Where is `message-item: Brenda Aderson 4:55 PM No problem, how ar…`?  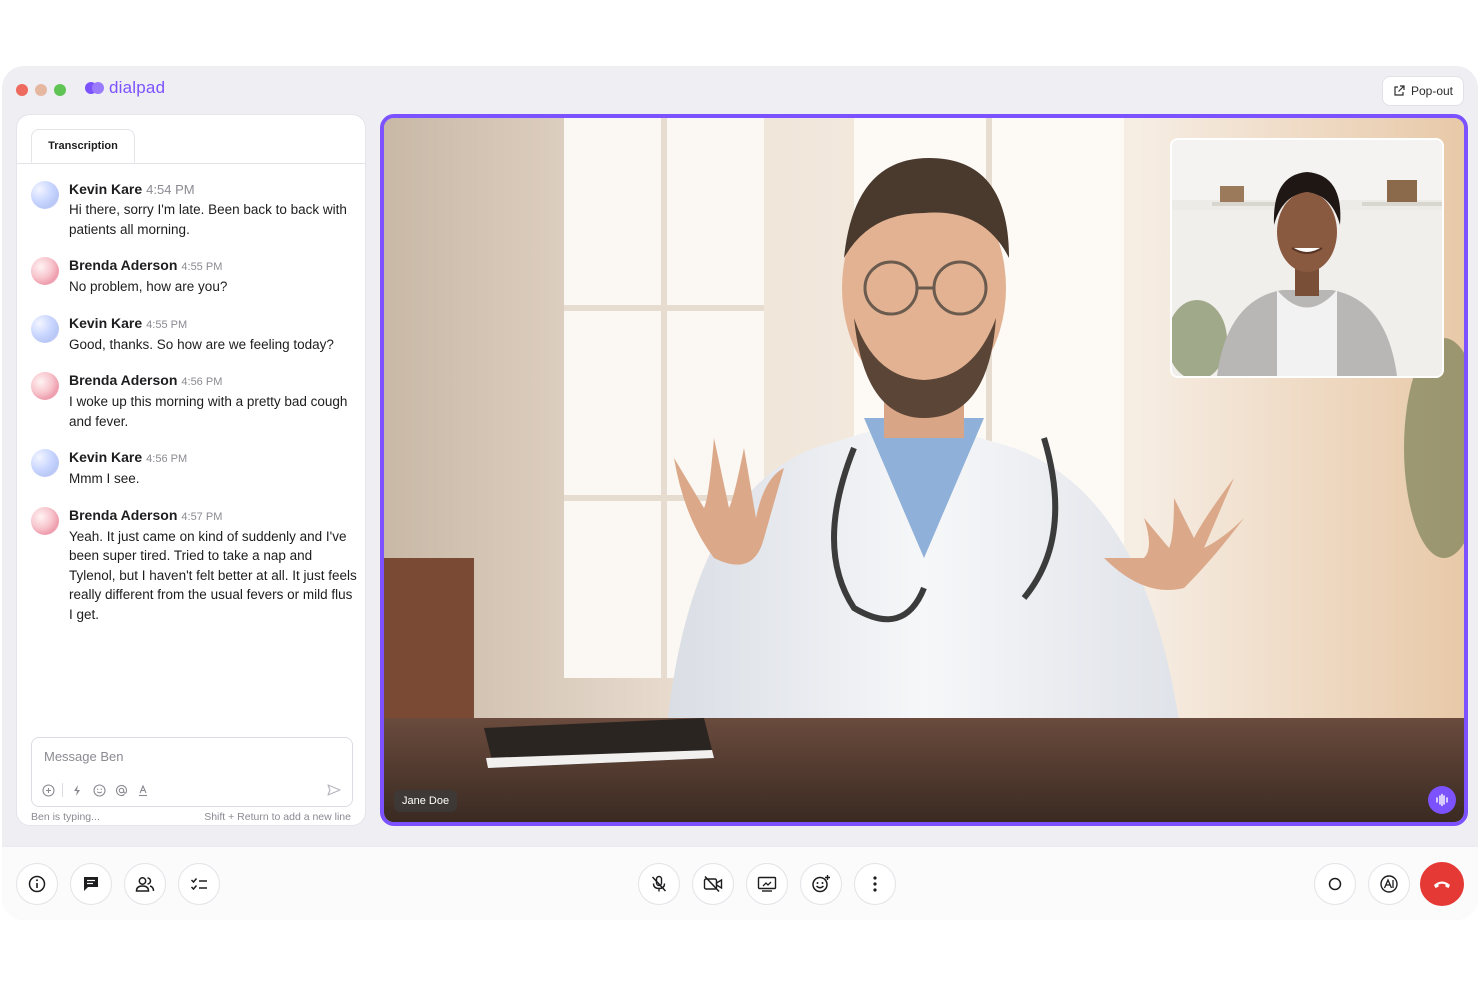
message-item: Brenda Aderson 4:55 PM No problem, how ar… is located at coordinates (194, 276).